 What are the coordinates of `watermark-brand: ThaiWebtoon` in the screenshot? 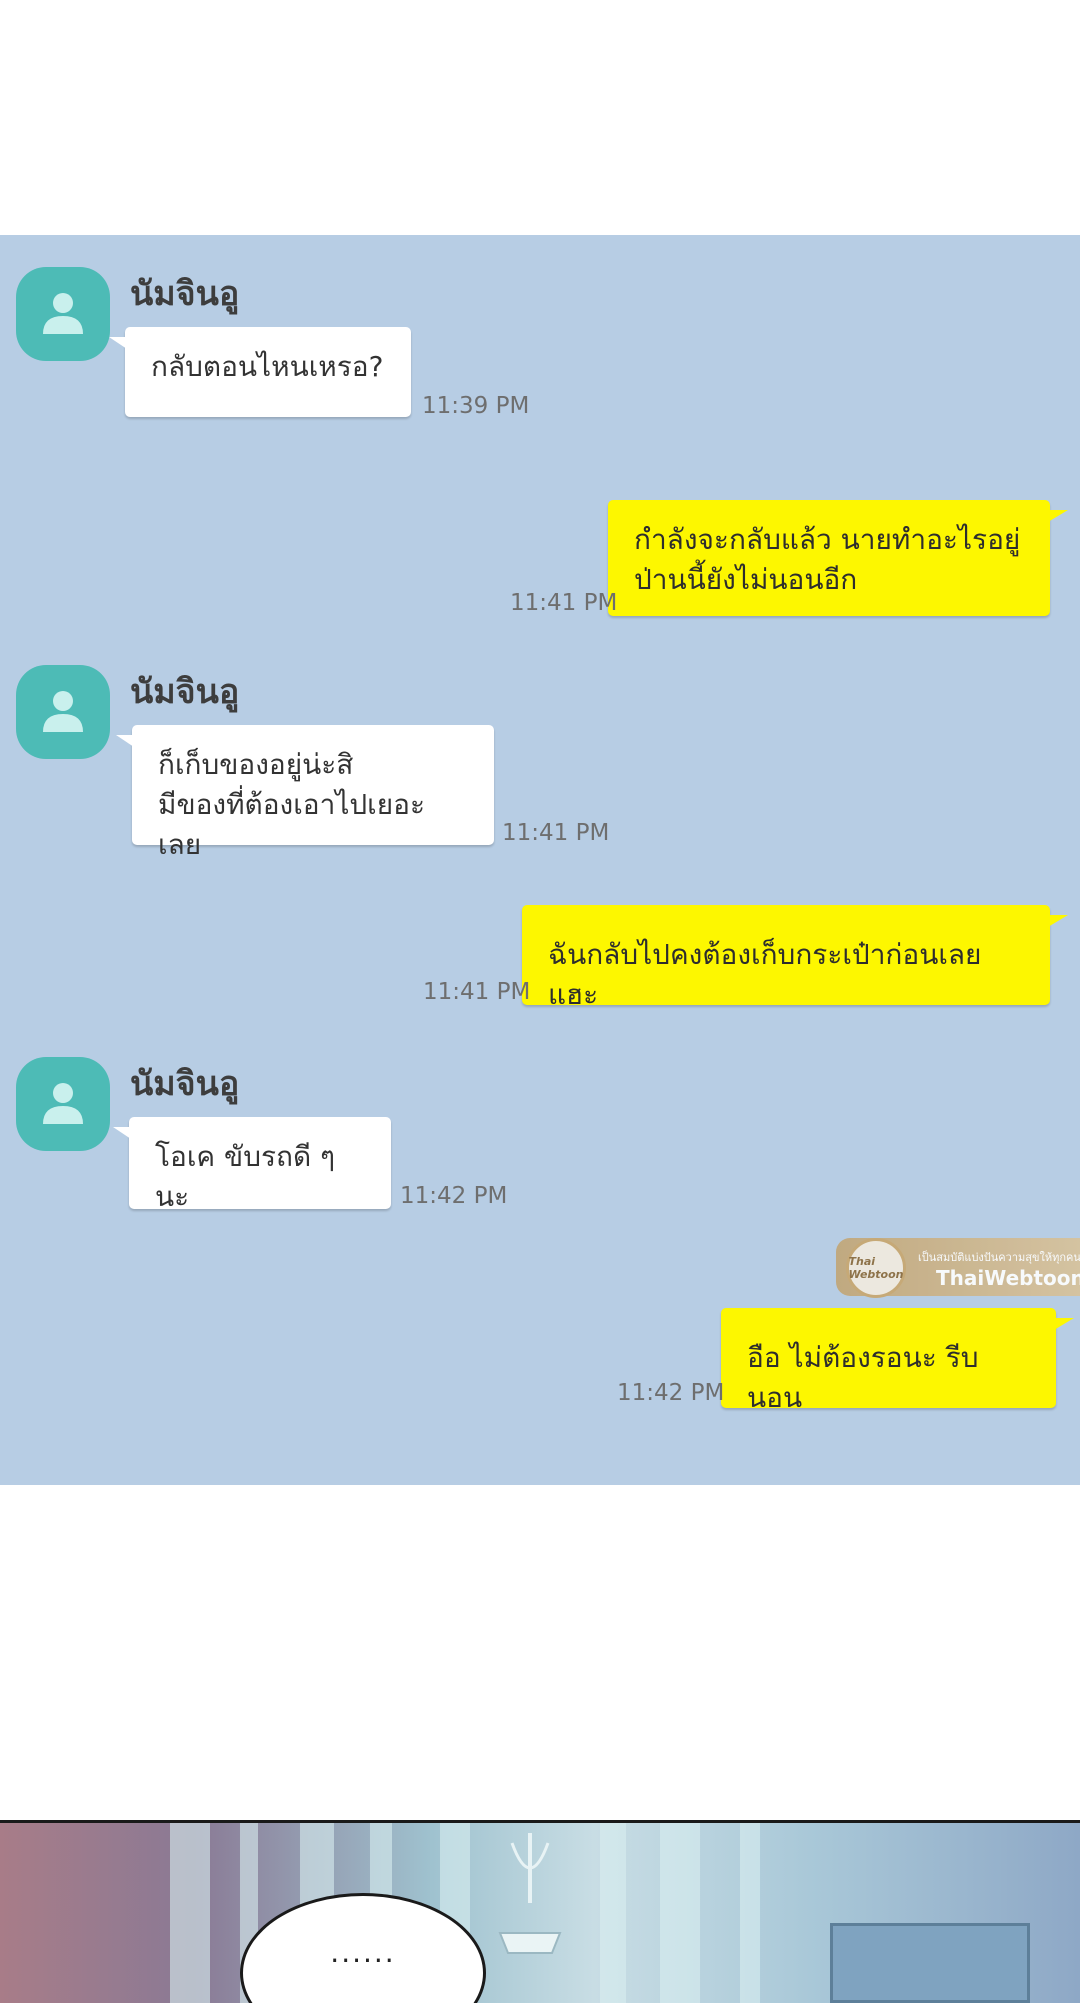 It's located at (1008, 1278).